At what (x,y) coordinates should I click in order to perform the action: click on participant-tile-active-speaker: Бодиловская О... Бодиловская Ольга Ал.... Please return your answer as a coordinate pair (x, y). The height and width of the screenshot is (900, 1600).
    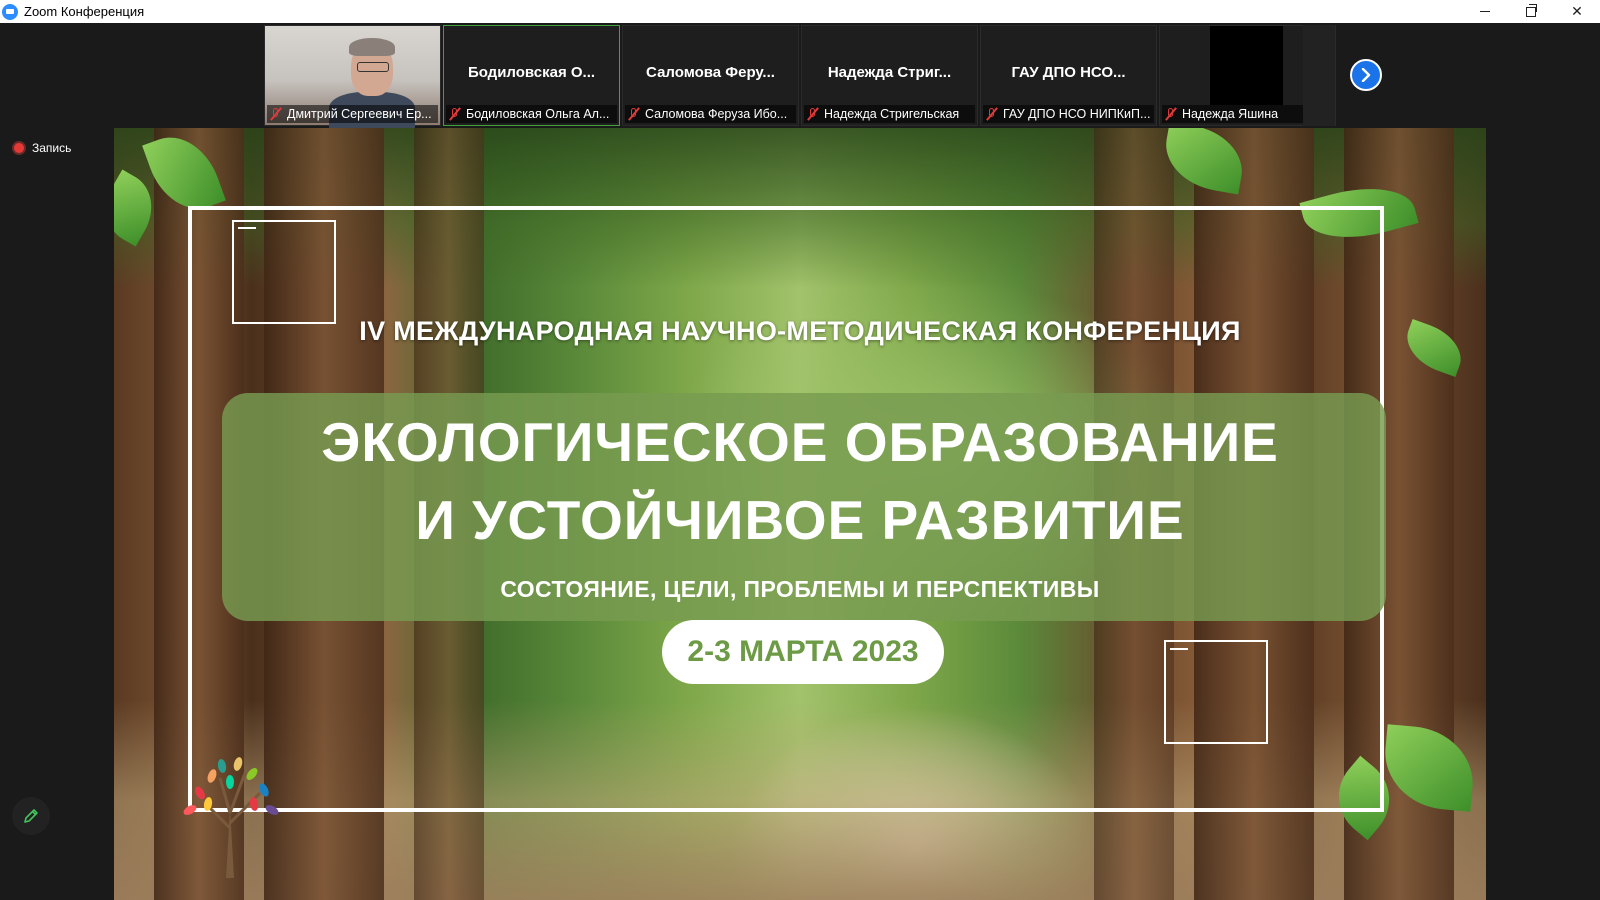
    Looking at the image, I should click on (531, 75).